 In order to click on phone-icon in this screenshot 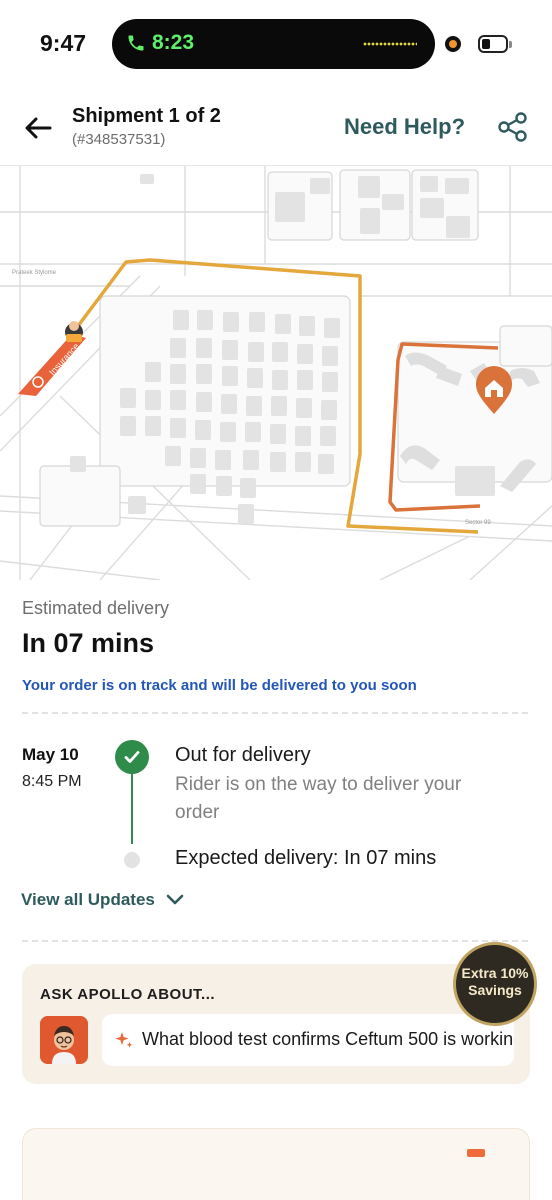, I will do `click(136, 43)`.